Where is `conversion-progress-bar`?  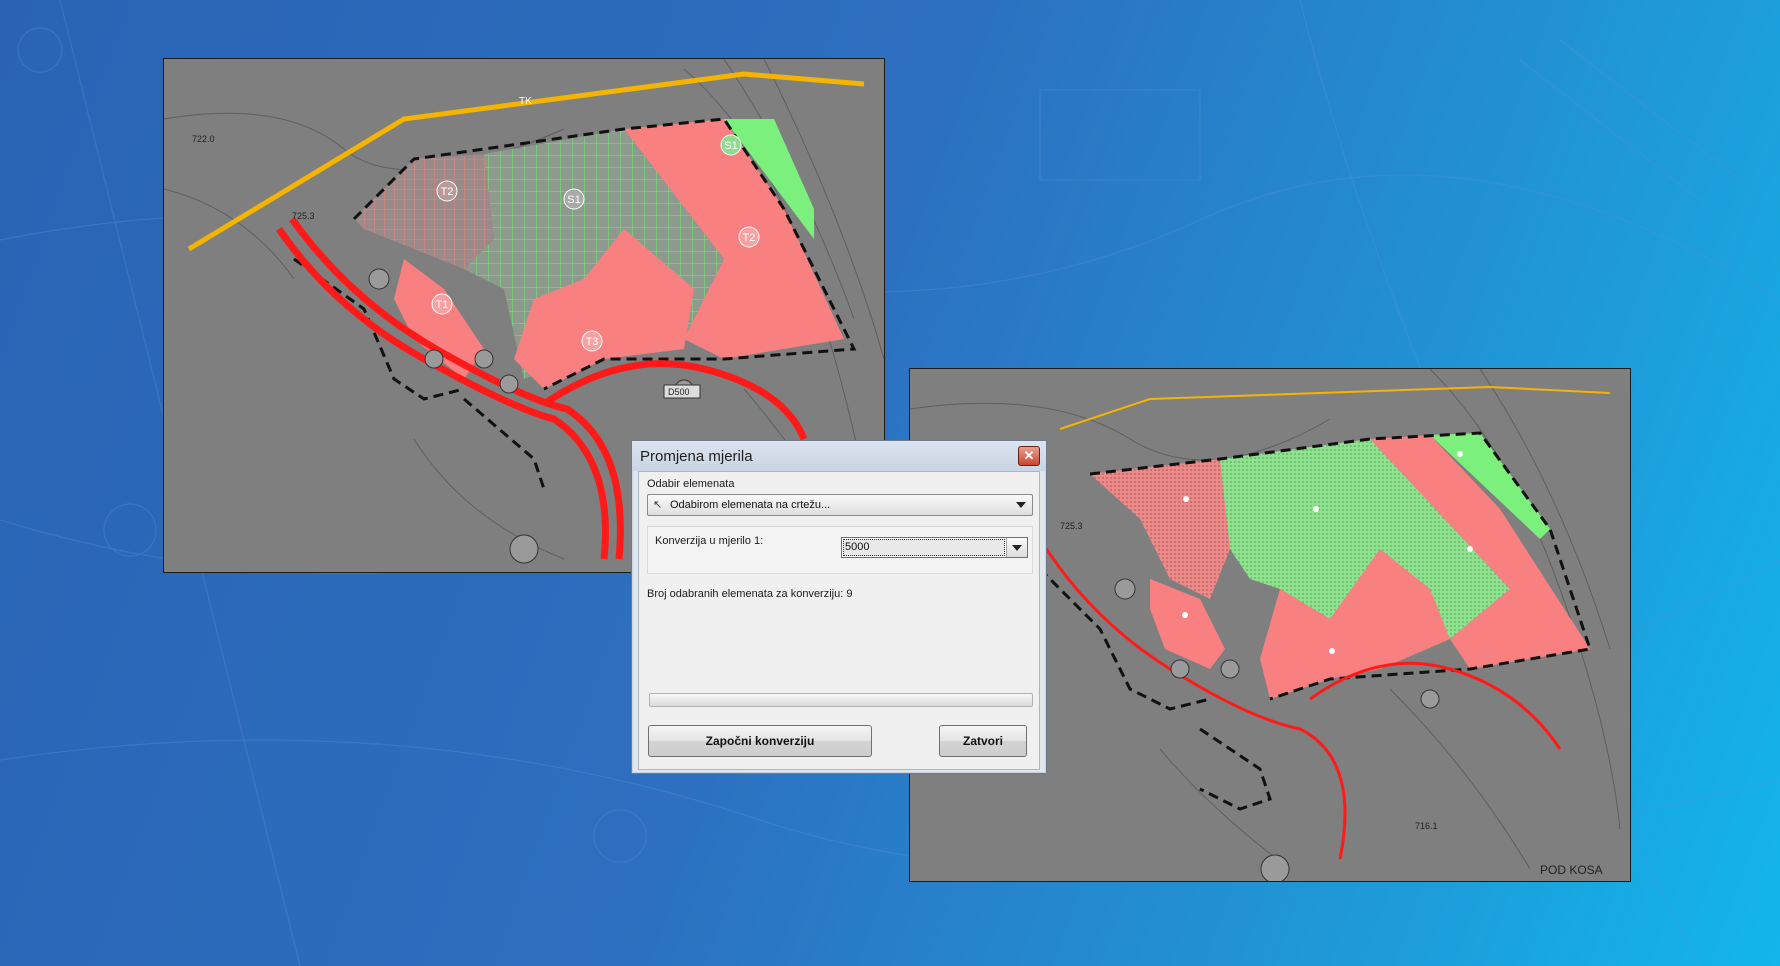
conversion-progress-bar is located at coordinates (841, 700).